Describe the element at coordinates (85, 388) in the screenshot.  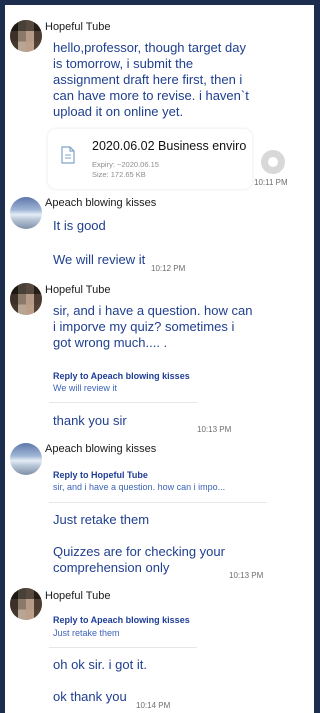
I see `reply-quote-body: We will review it` at that location.